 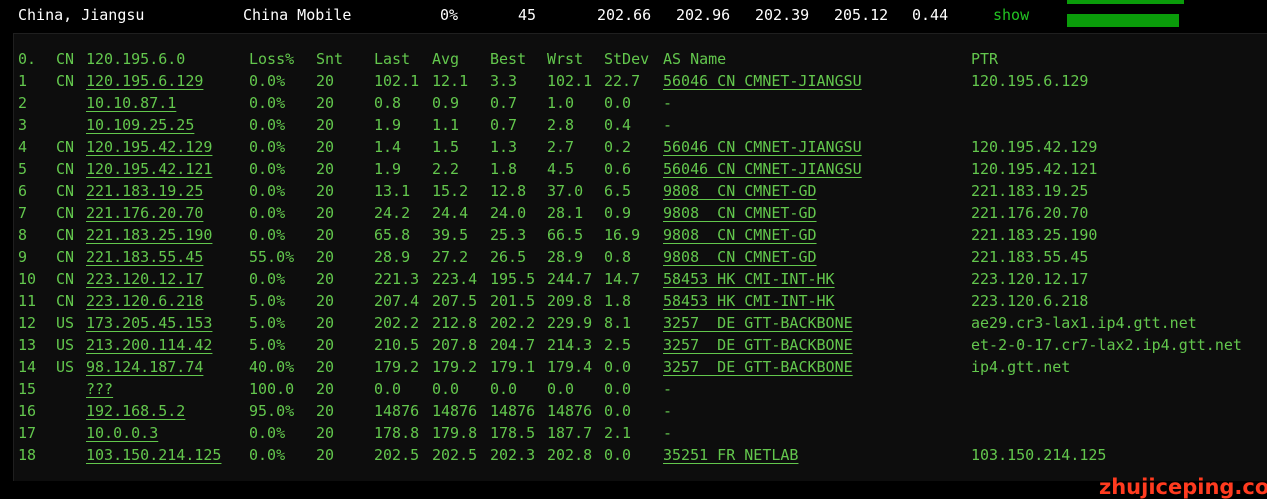 What do you see at coordinates (508, 257) in the screenshot?
I see `hop-best: 26.5` at bounding box center [508, 257].